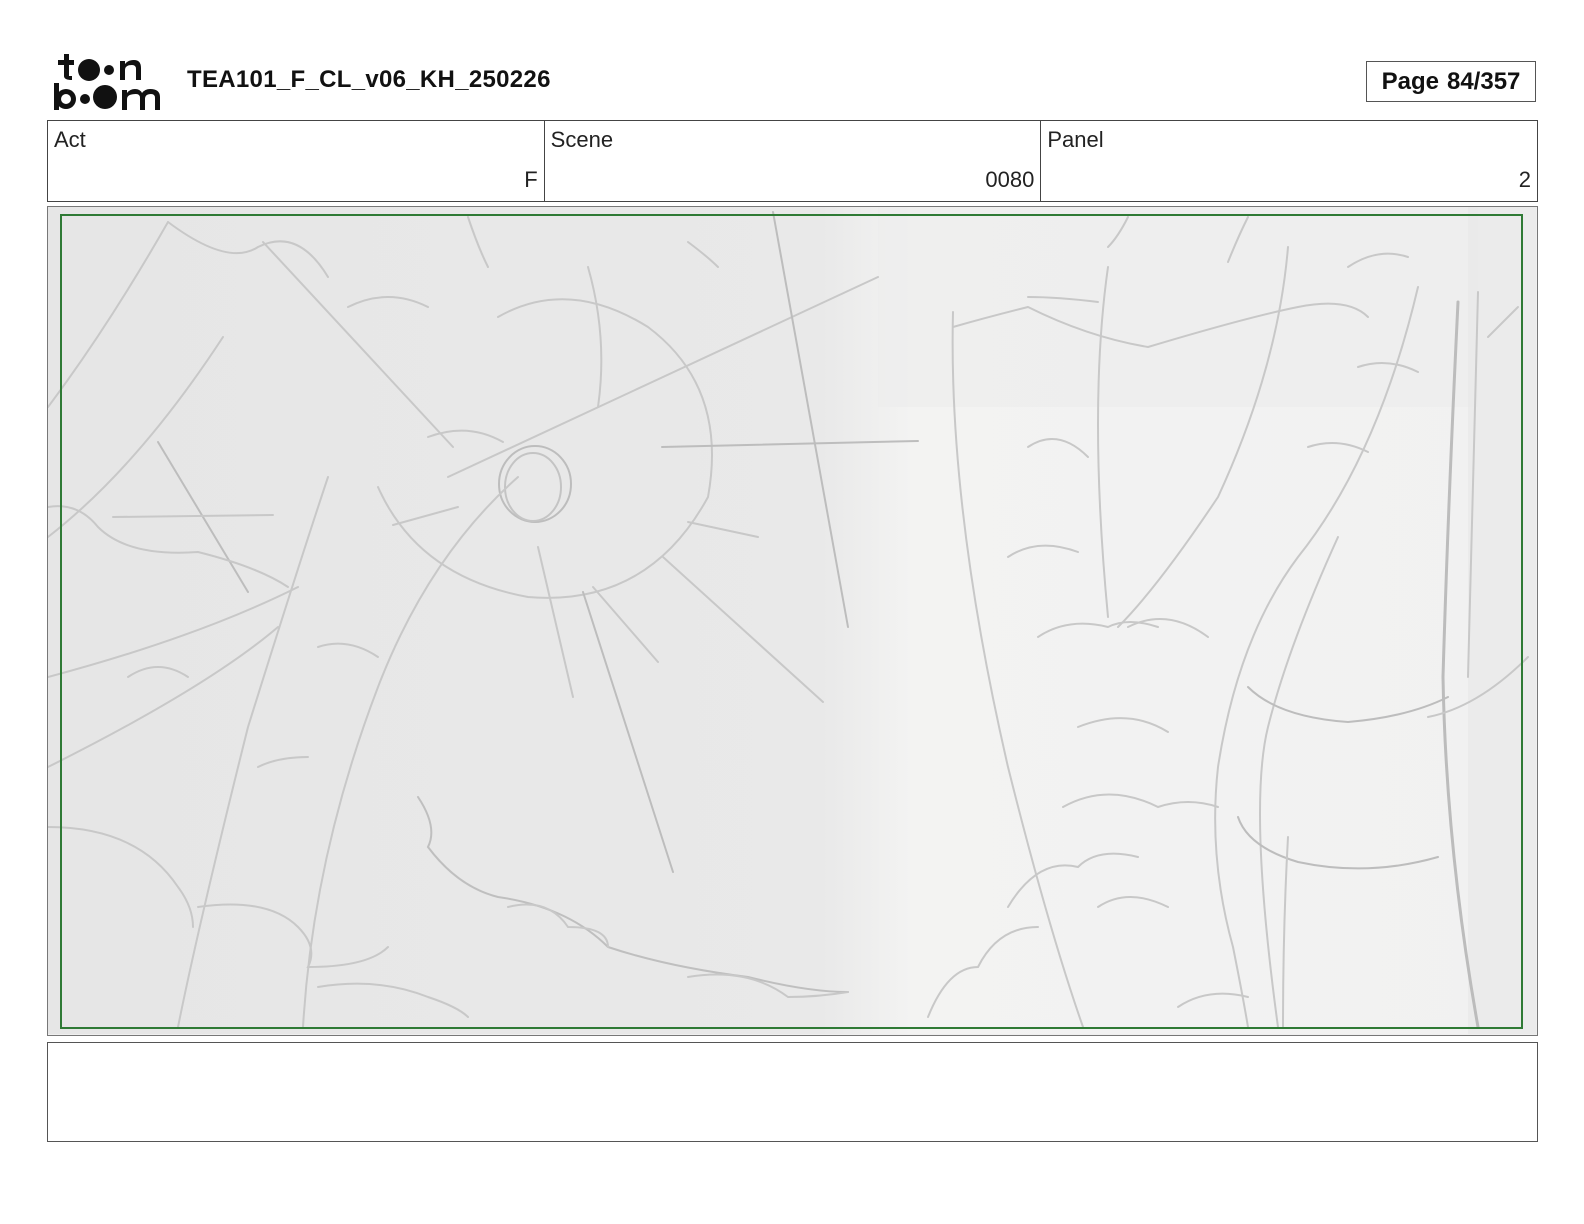 The width and height of the screenshot is (1584, 1224). What do you see at coordinates (369, 79) in the screenshot?
I see `document-title: TEA101_F_CL_v06_KH_250226` at bounding box center [369, 79].